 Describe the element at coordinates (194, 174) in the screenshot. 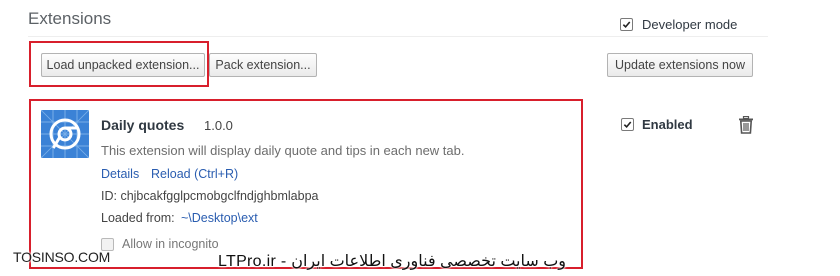

I see `reload-link: Reload (Ctrl+R)` at that location.